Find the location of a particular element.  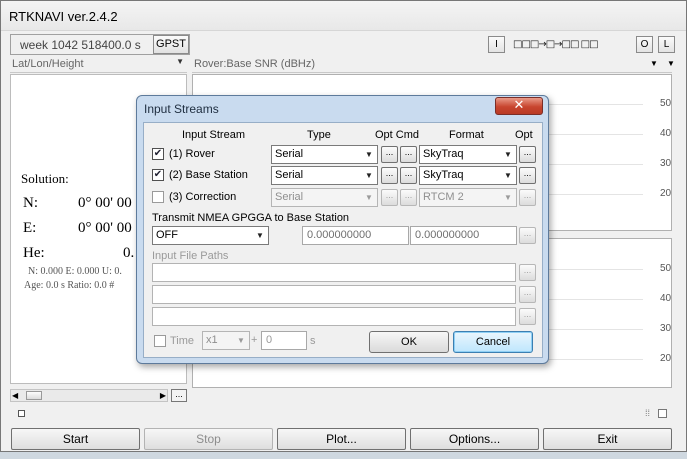

time-plus-label: + is located at coordinates (254, 340).